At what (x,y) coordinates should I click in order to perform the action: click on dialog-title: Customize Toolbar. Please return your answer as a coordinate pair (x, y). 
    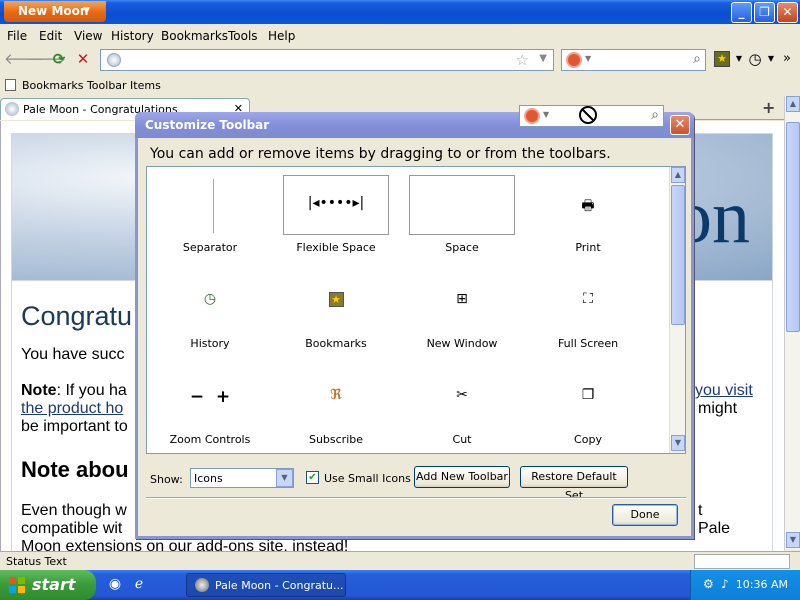
    Looking at the image, I should click on (207, 125).